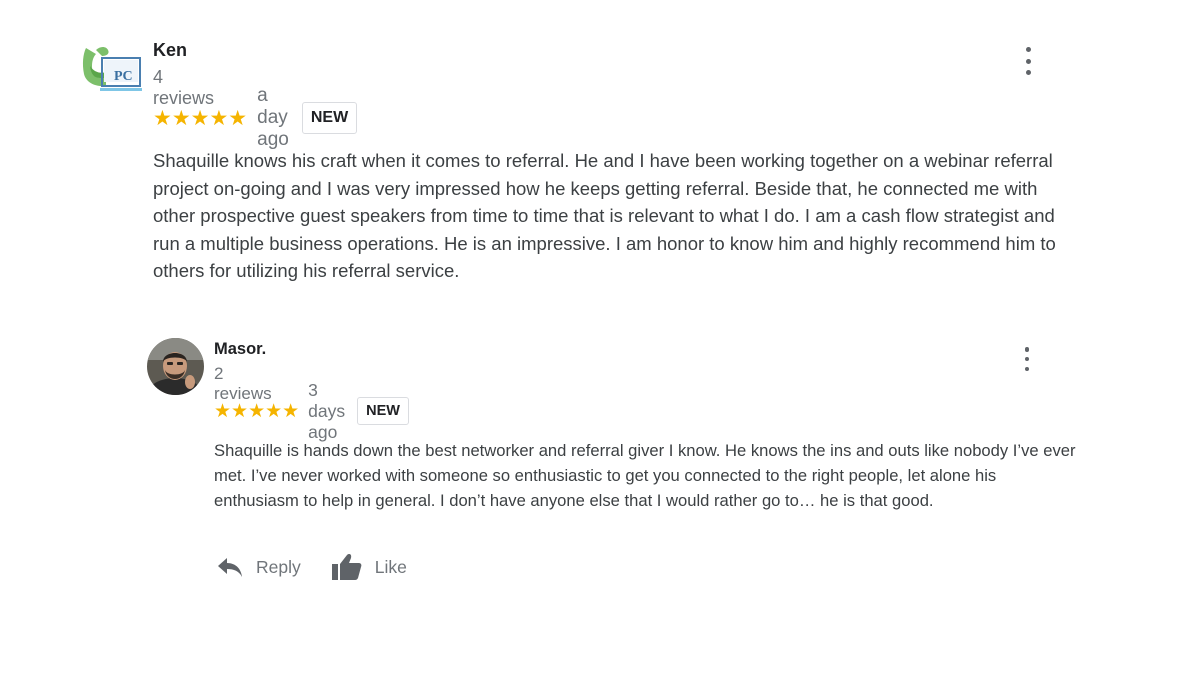  I want to click on review-actions: Reply Like, so click(311, 567).